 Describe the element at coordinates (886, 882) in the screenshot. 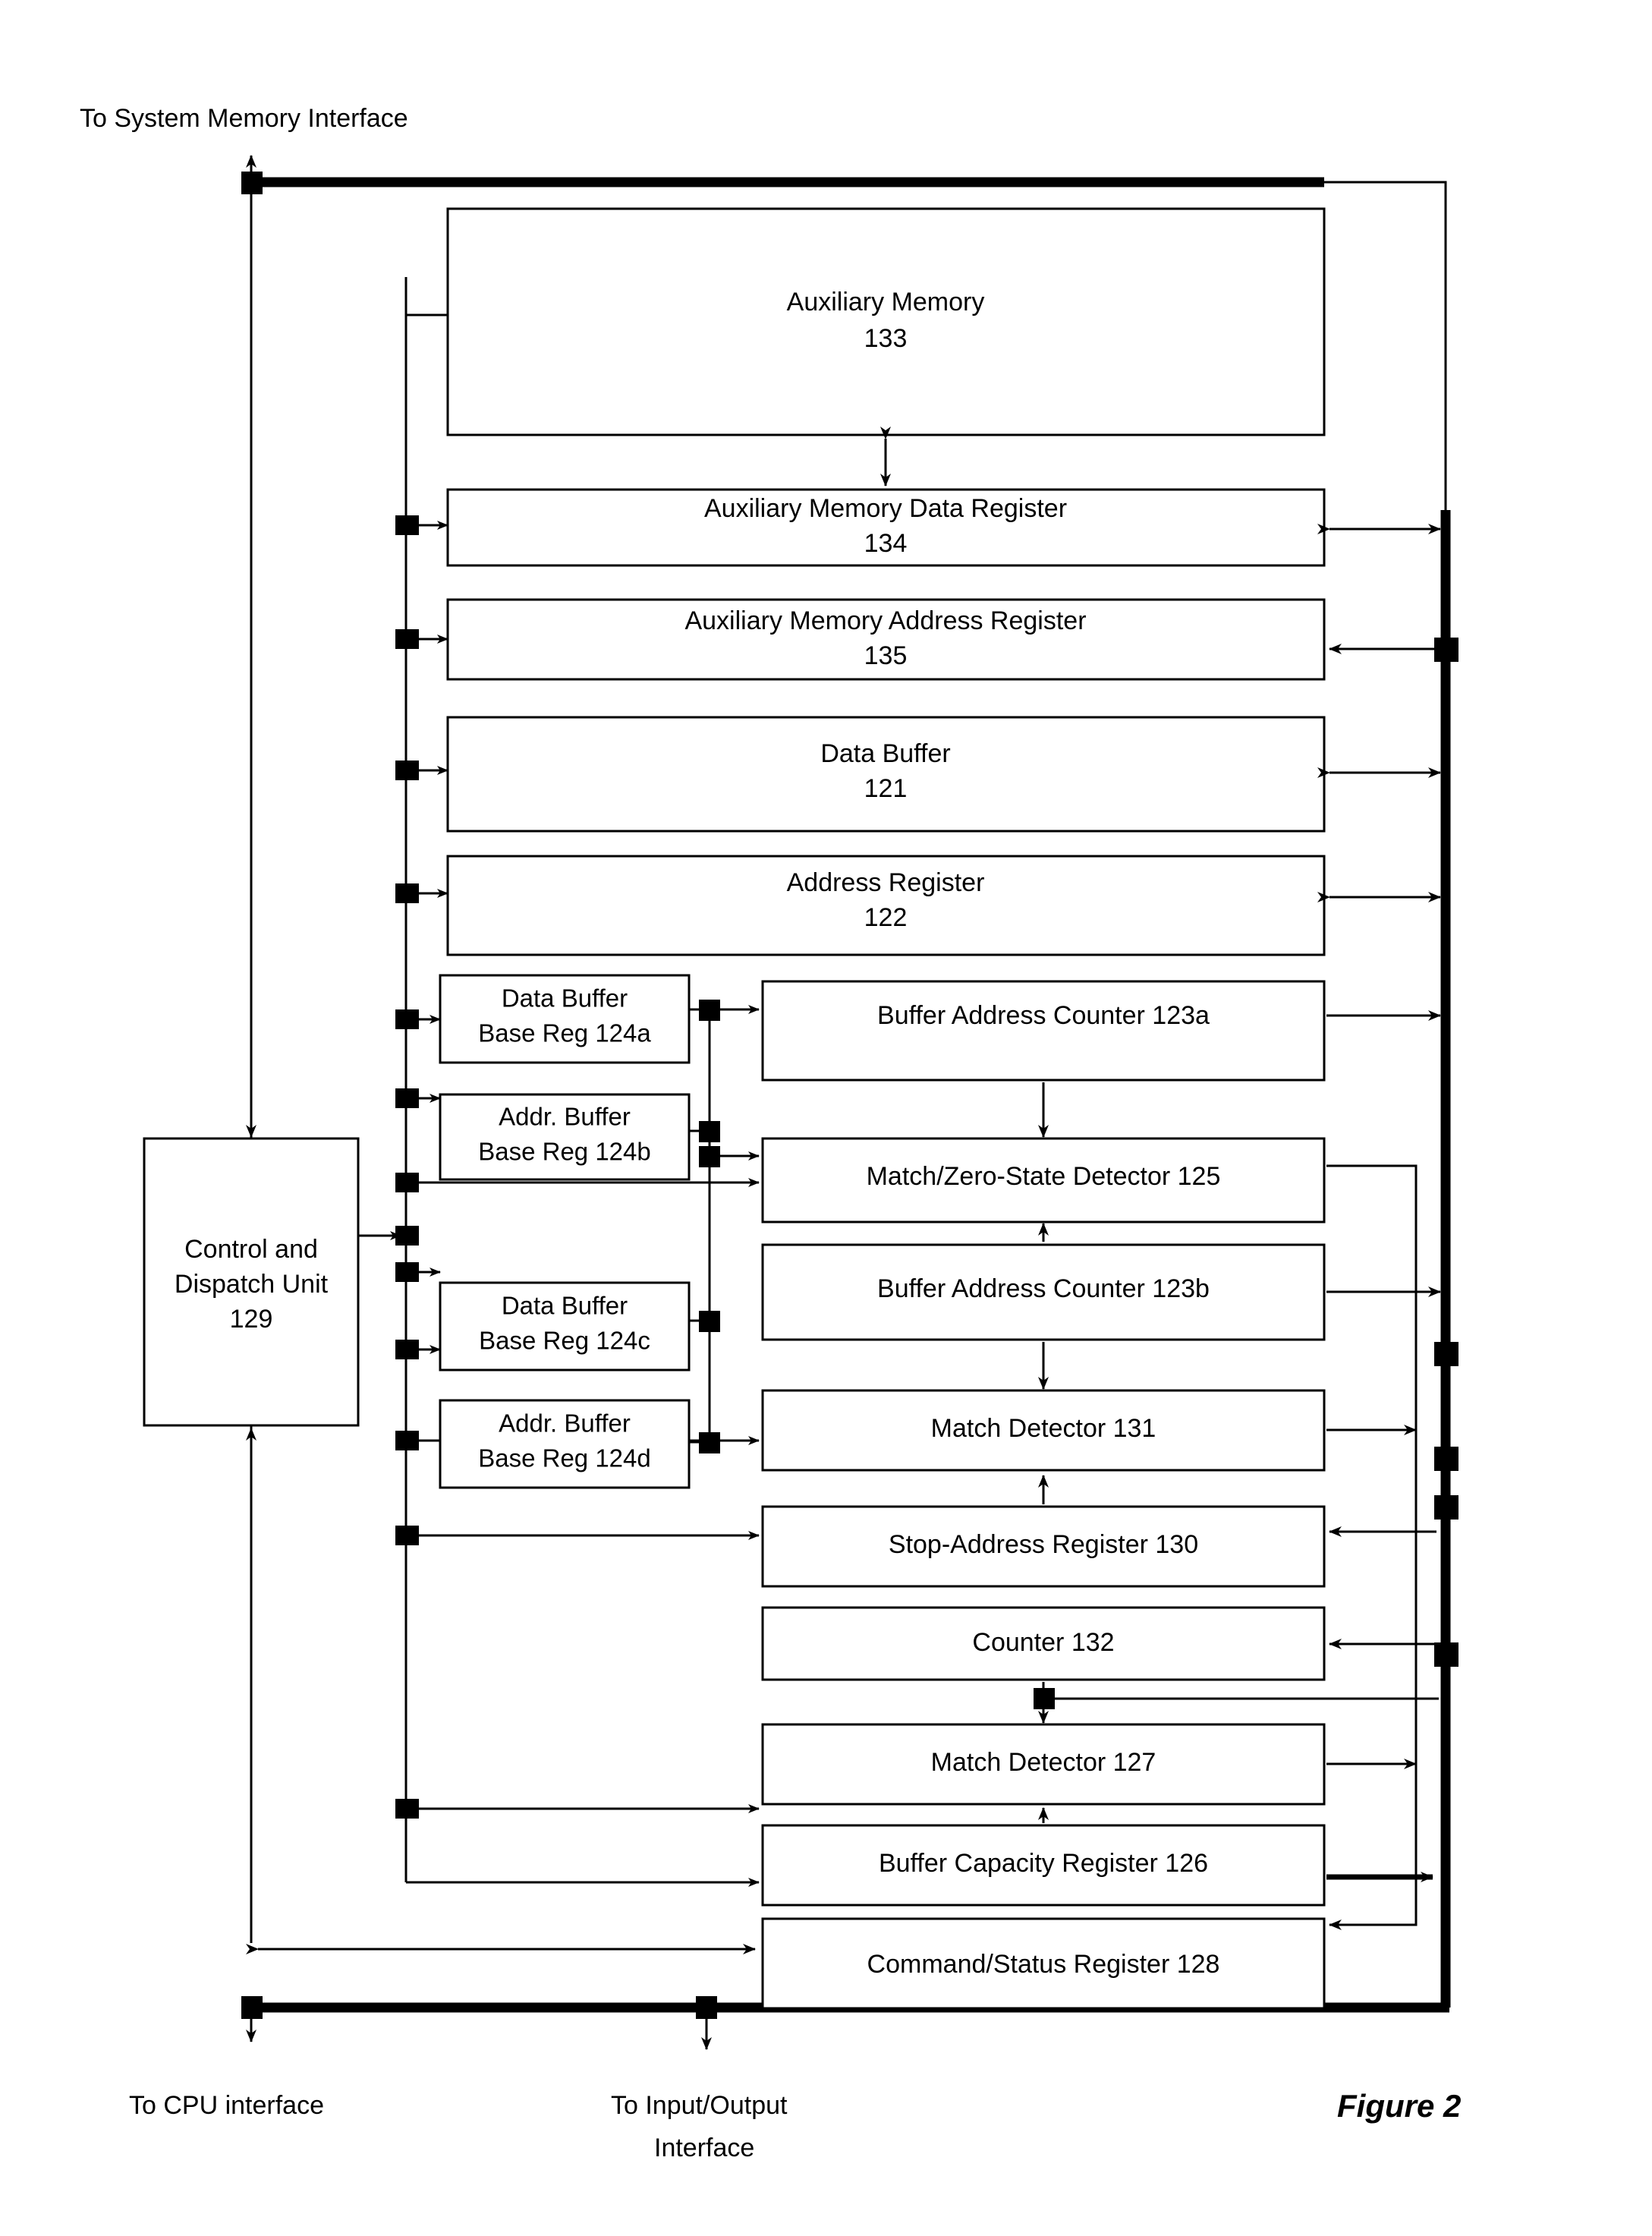

I see `block-address-register-122-title: Address Register` at that location.